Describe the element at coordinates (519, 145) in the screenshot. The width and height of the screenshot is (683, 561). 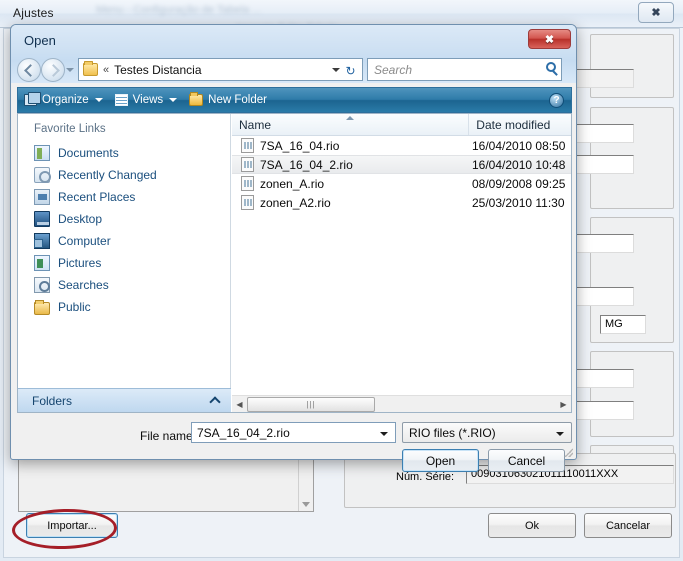
I see `file-date-cell: 16/04/2010 08:50` at that location.